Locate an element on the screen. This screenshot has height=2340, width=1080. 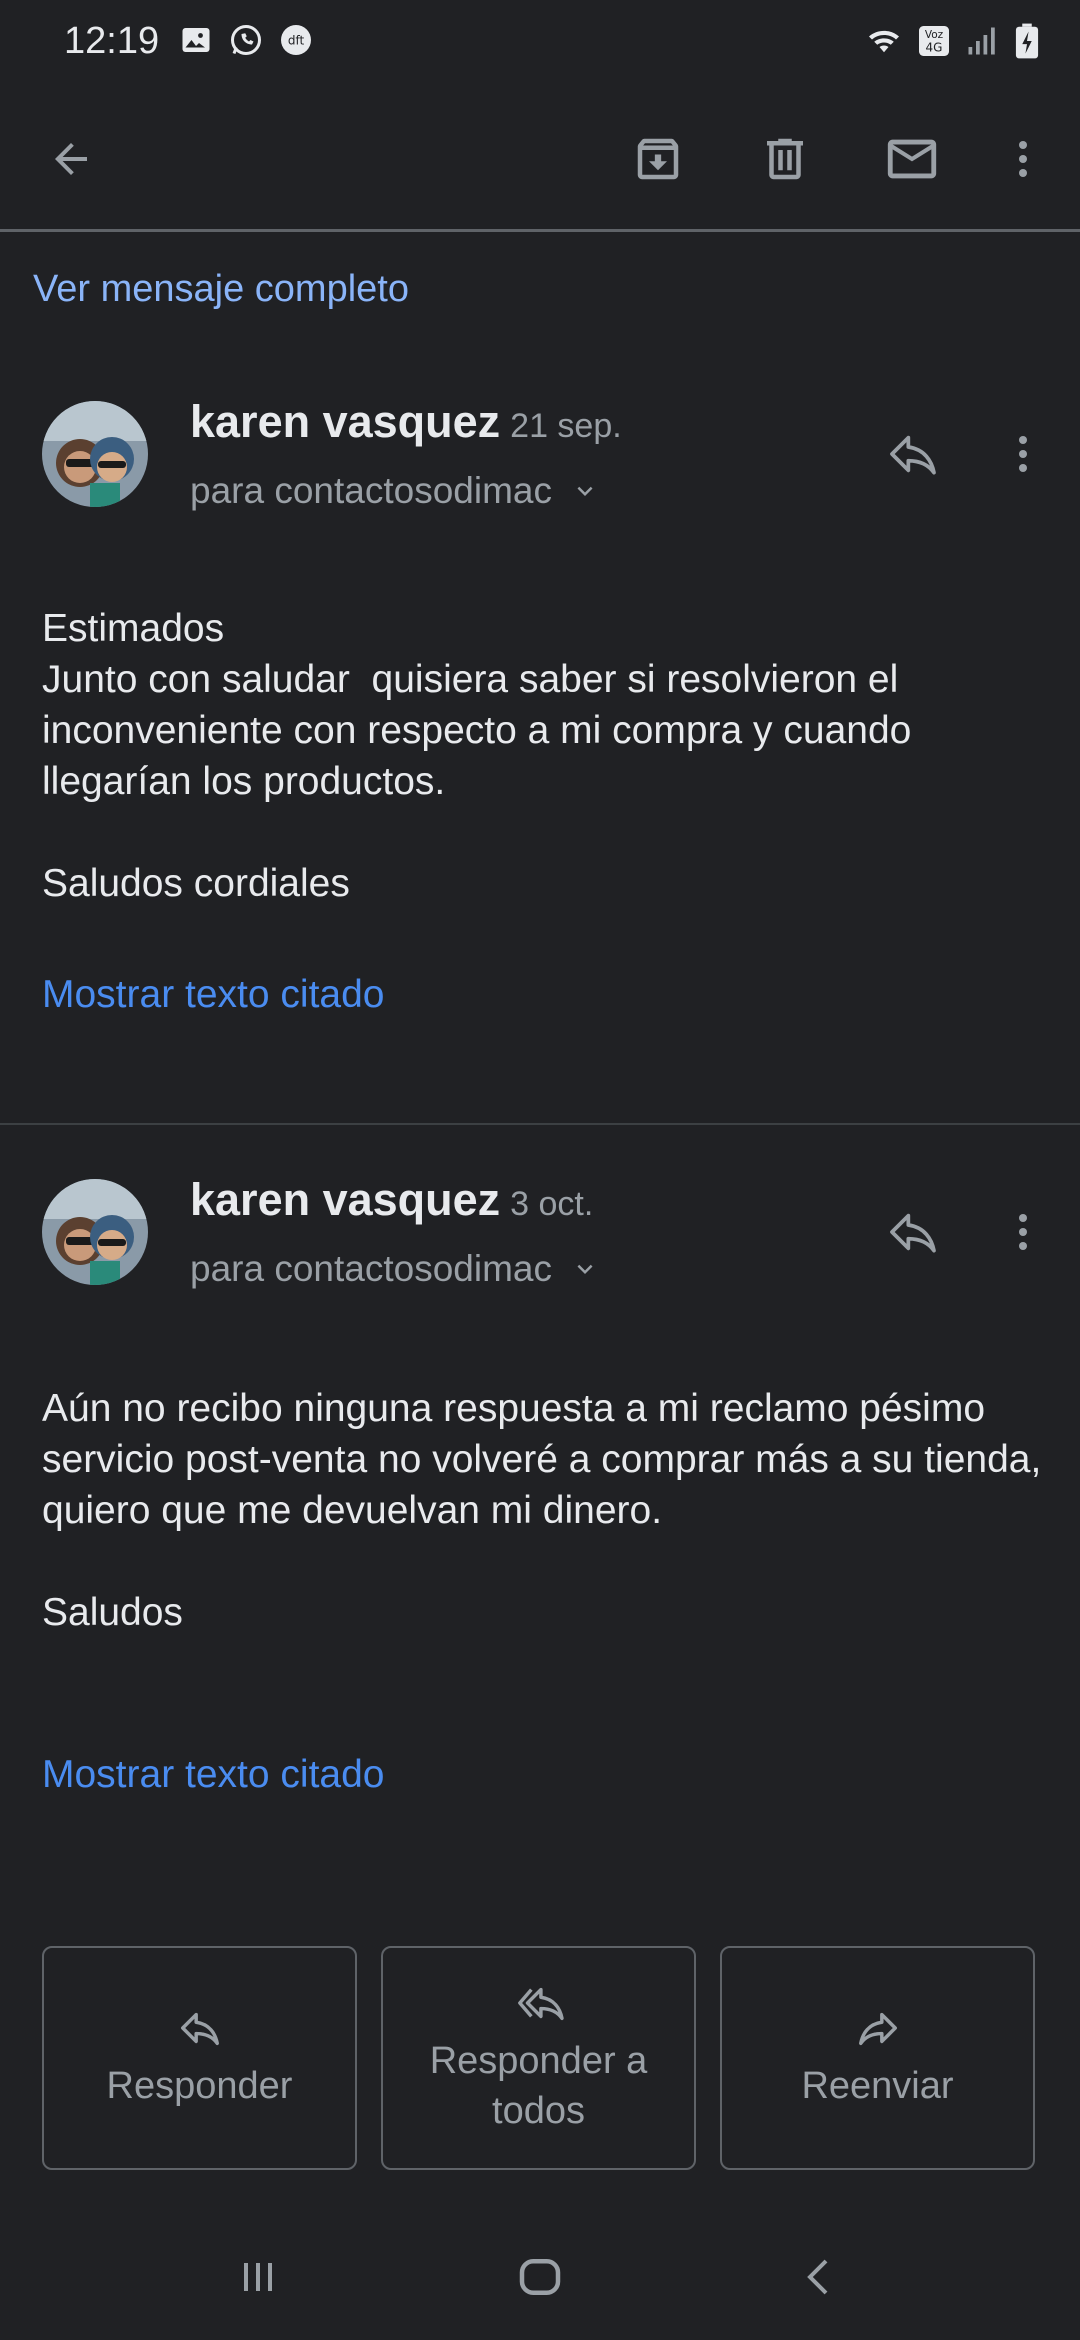
reply-all-action-button: Responder a todos is located at coordinates (538, 2058).